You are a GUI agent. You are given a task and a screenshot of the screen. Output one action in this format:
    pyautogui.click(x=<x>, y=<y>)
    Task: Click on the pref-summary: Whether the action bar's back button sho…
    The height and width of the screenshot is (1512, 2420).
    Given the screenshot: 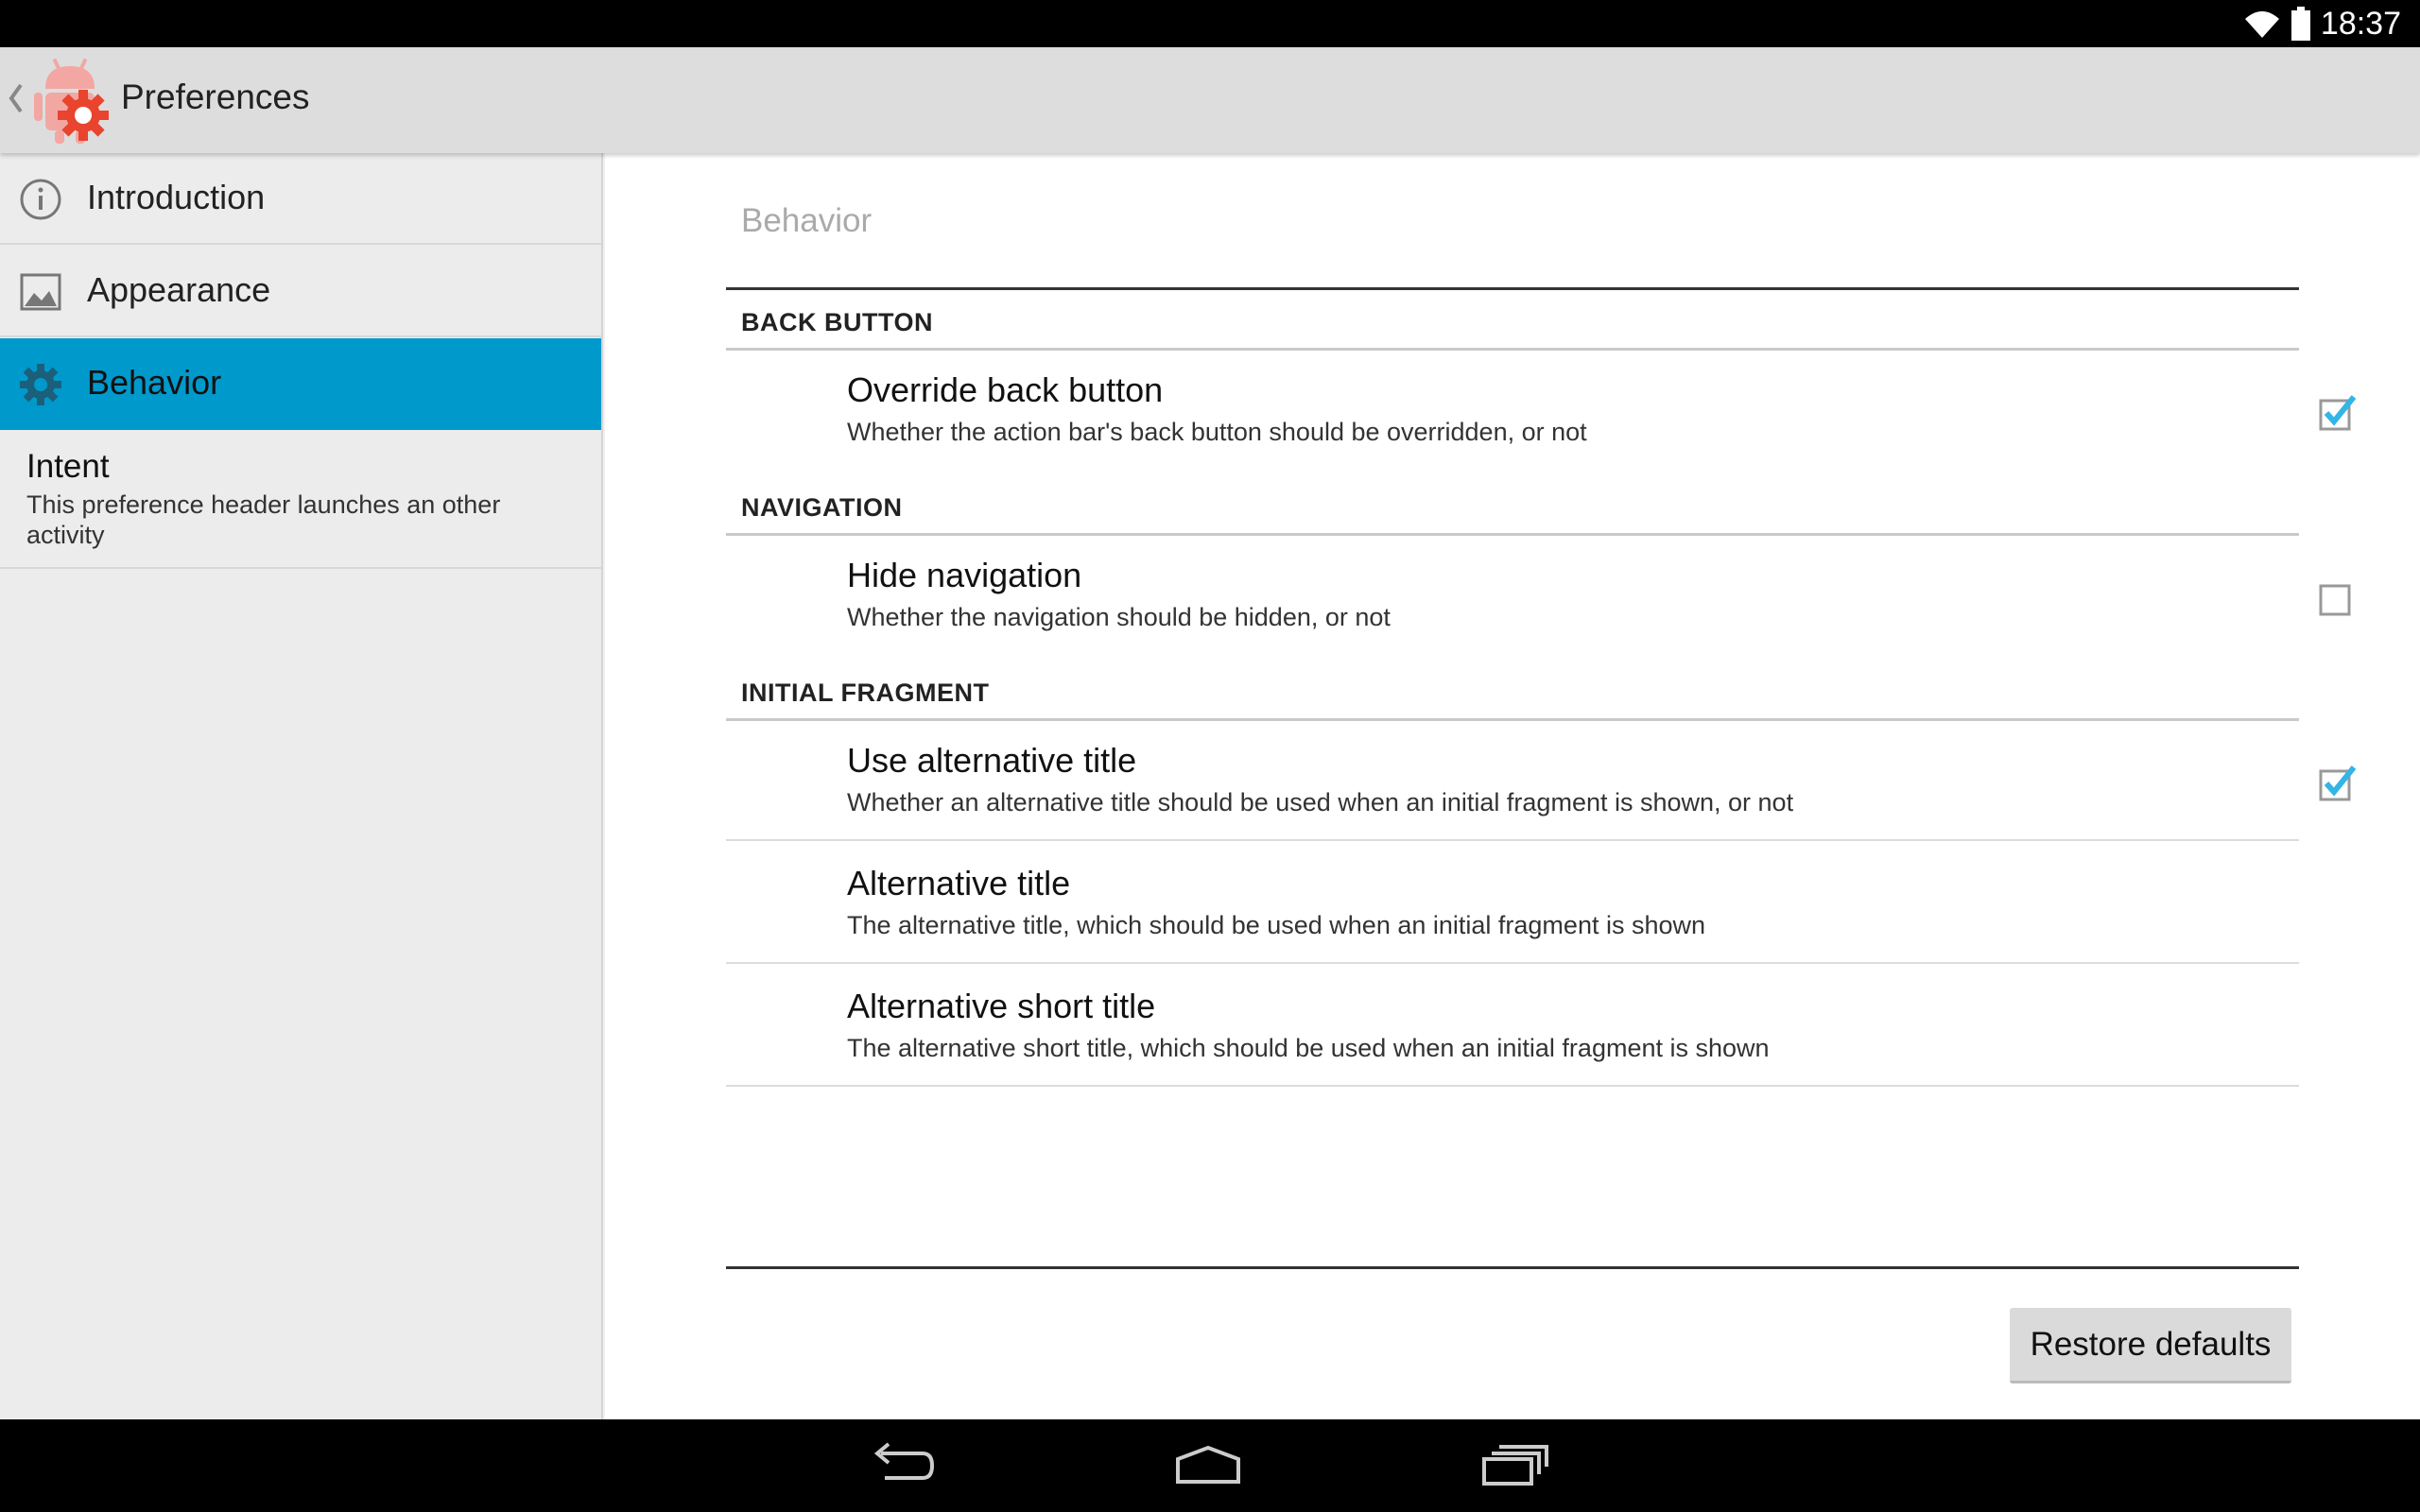 What is the action you would take?
    pyautogui.click(x=1217, y=432)
    